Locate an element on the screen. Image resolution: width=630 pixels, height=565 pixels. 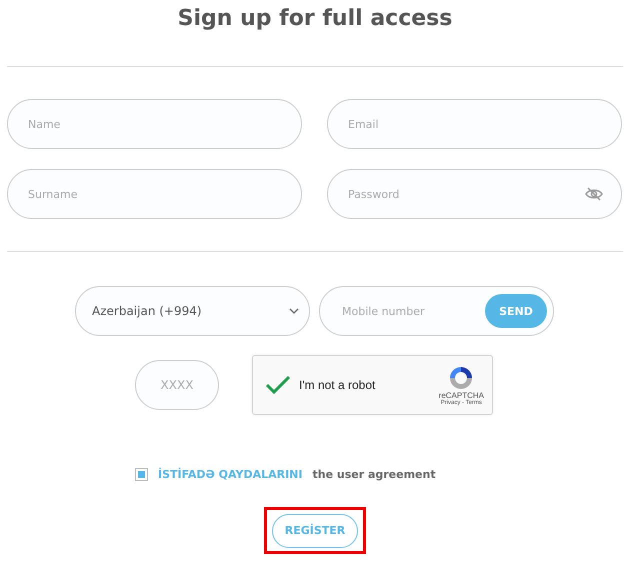
register-button: REGİSTER is located at coordinates (315, 531).